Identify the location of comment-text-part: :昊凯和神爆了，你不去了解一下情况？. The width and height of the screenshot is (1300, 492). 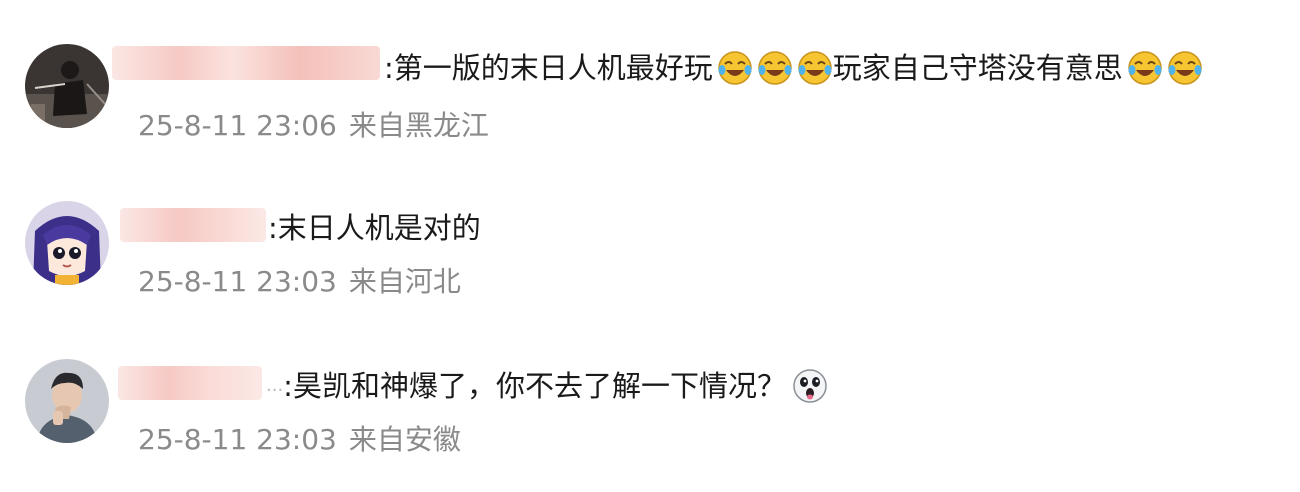
(534, 386).